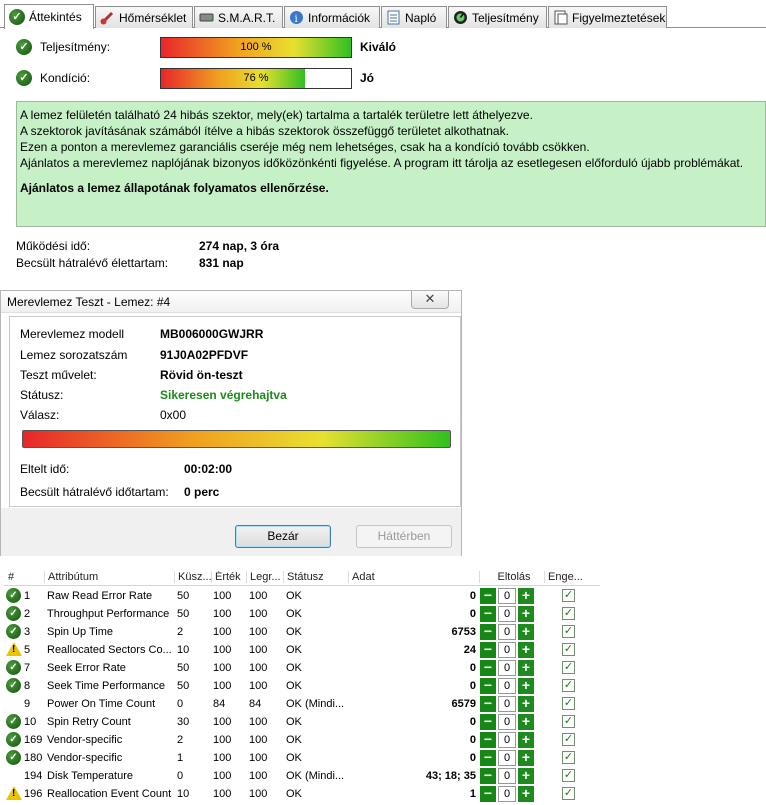 Image resolution: width=766 pixels, height=805 pixels. I want to click on tab-temperature: Hőmérséklet, so click(144, 17).